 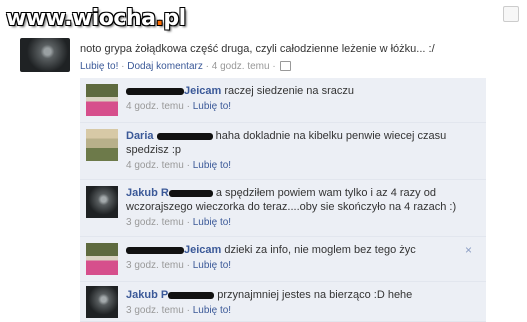 What do you see at coordinates (511, 14) in the screenshot?
I see `options-icon` at bounding box center [511, 14].